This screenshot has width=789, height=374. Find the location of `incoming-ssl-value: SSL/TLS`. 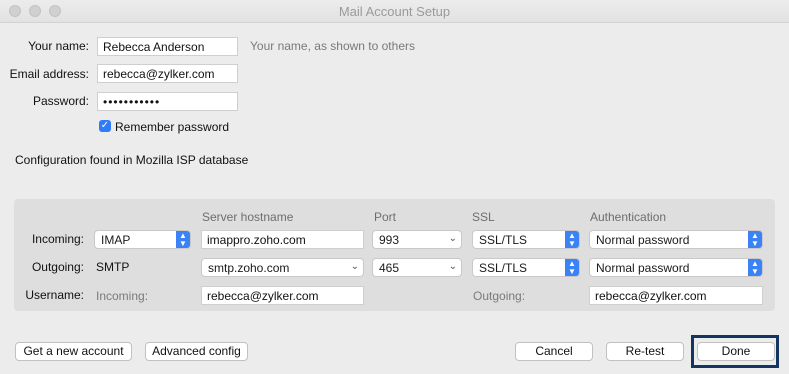

incoming-ssl-value: SSL/TLS is located at coordinates (503, 240).